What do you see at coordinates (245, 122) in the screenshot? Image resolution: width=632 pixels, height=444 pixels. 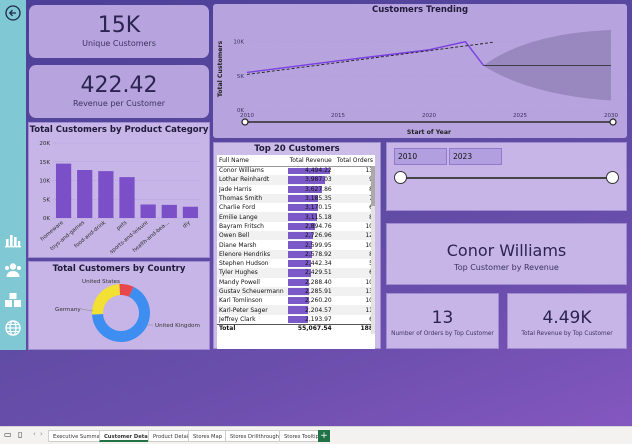 I see `trend-range-start-handle` at bounding box center [245, 122].